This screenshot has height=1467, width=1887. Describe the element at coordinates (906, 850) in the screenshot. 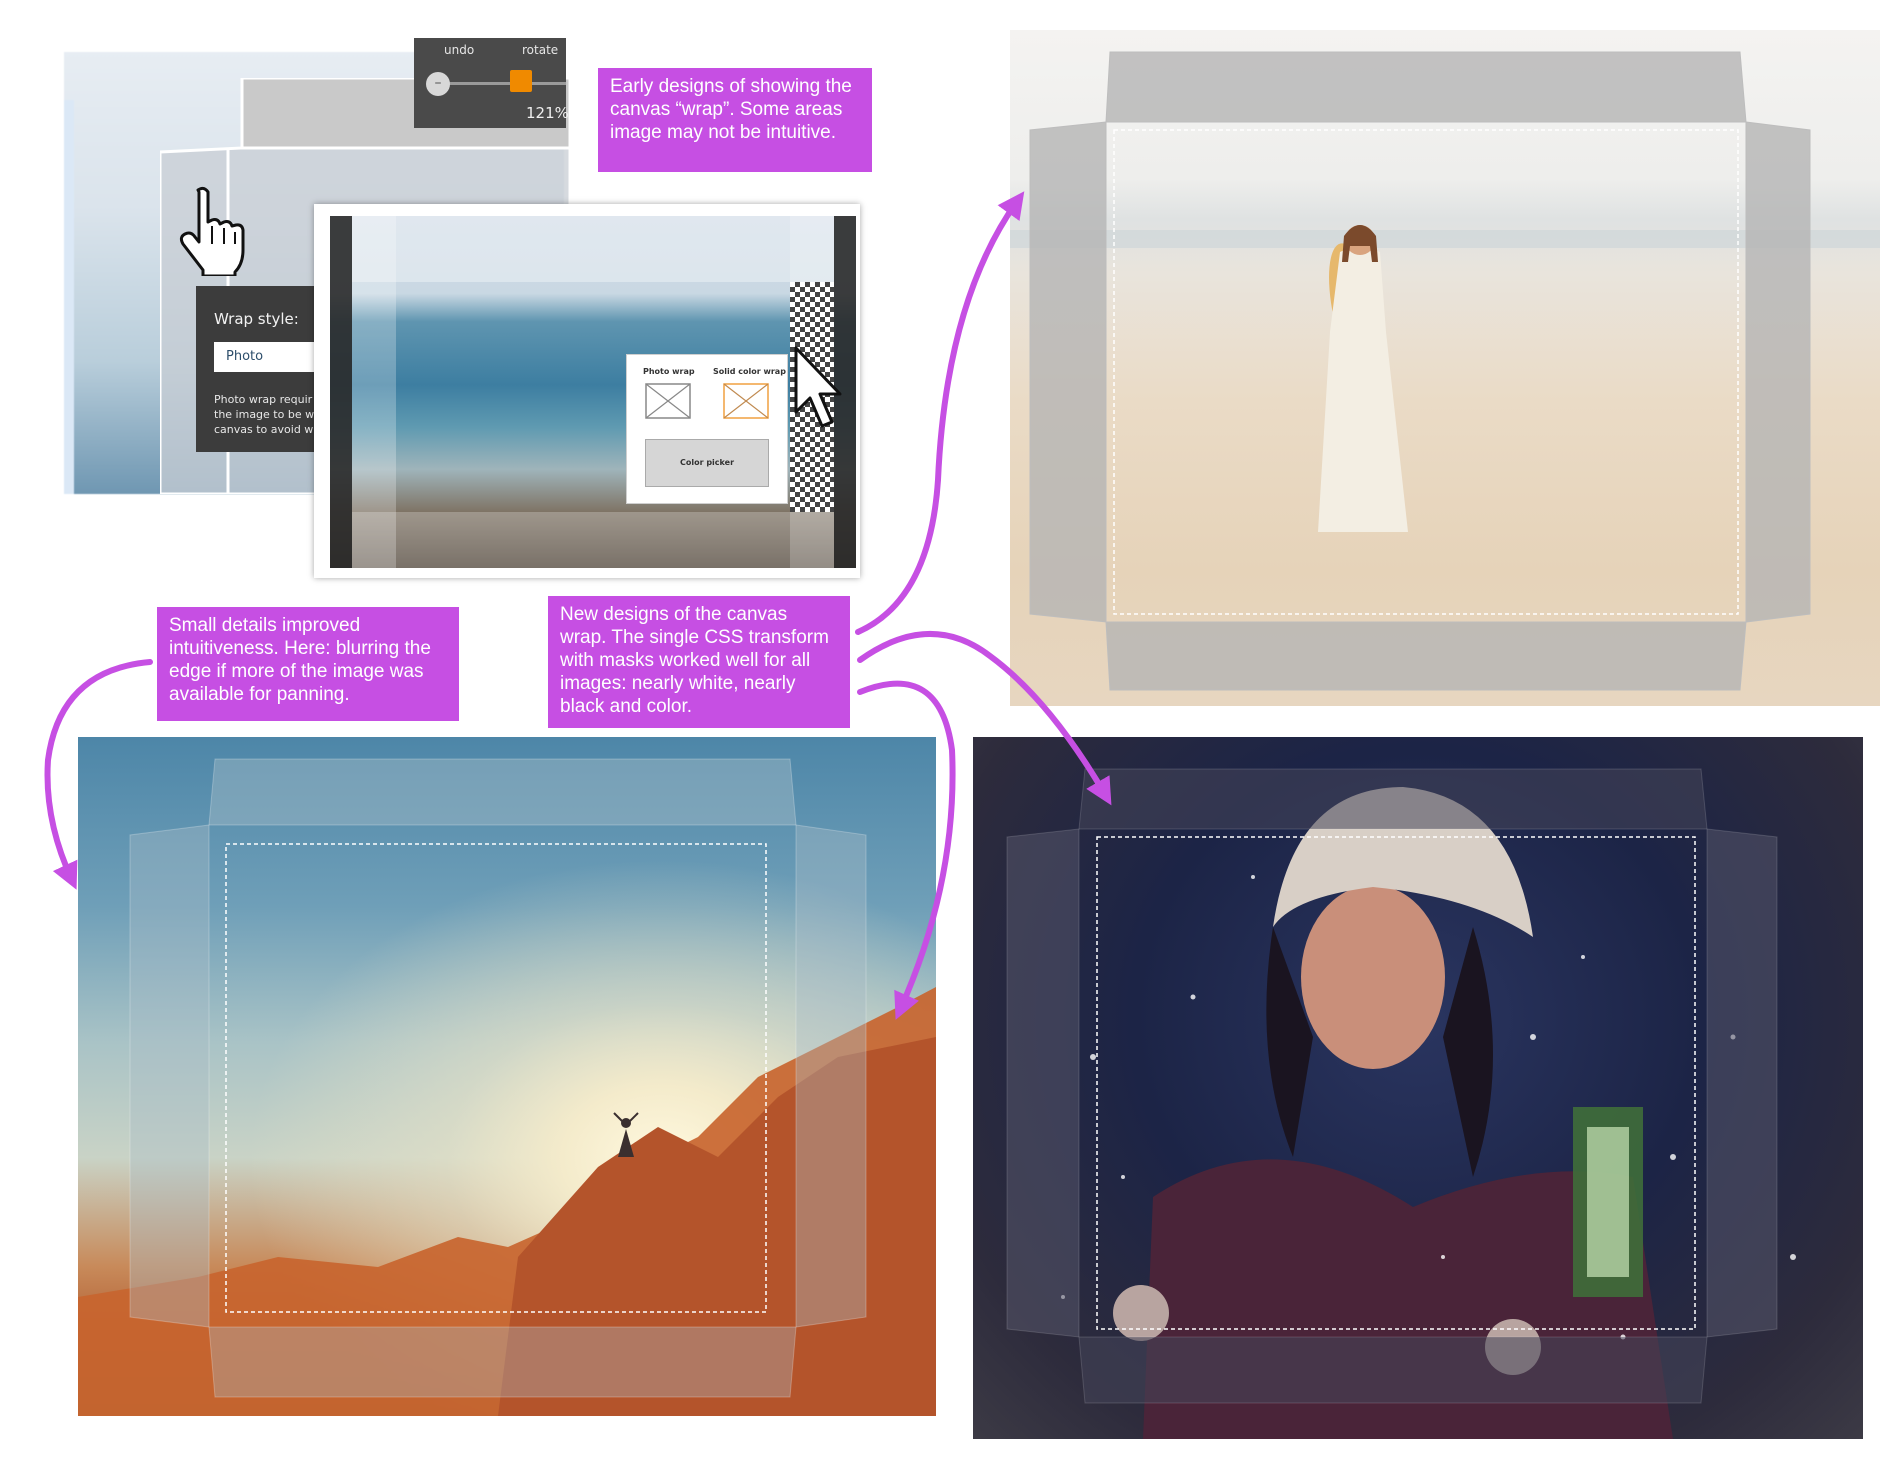

I see `arrow-to-sky-edge` at that location.